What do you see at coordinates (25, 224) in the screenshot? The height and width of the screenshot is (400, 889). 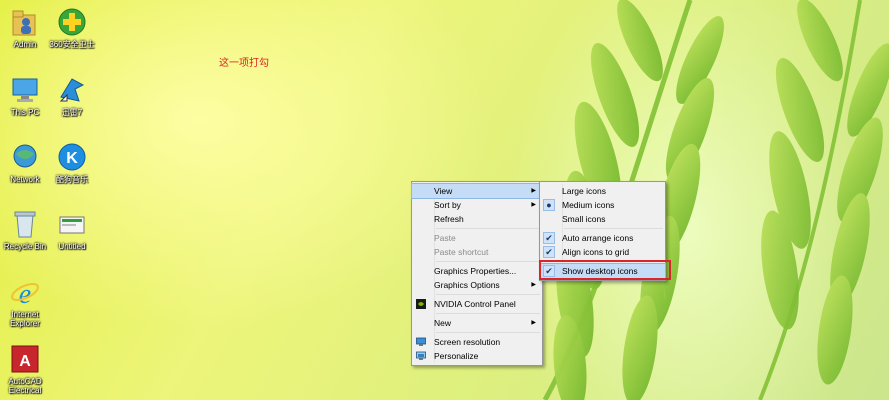 I see `recycle-bin-icon` at bounding box center [25, 224].